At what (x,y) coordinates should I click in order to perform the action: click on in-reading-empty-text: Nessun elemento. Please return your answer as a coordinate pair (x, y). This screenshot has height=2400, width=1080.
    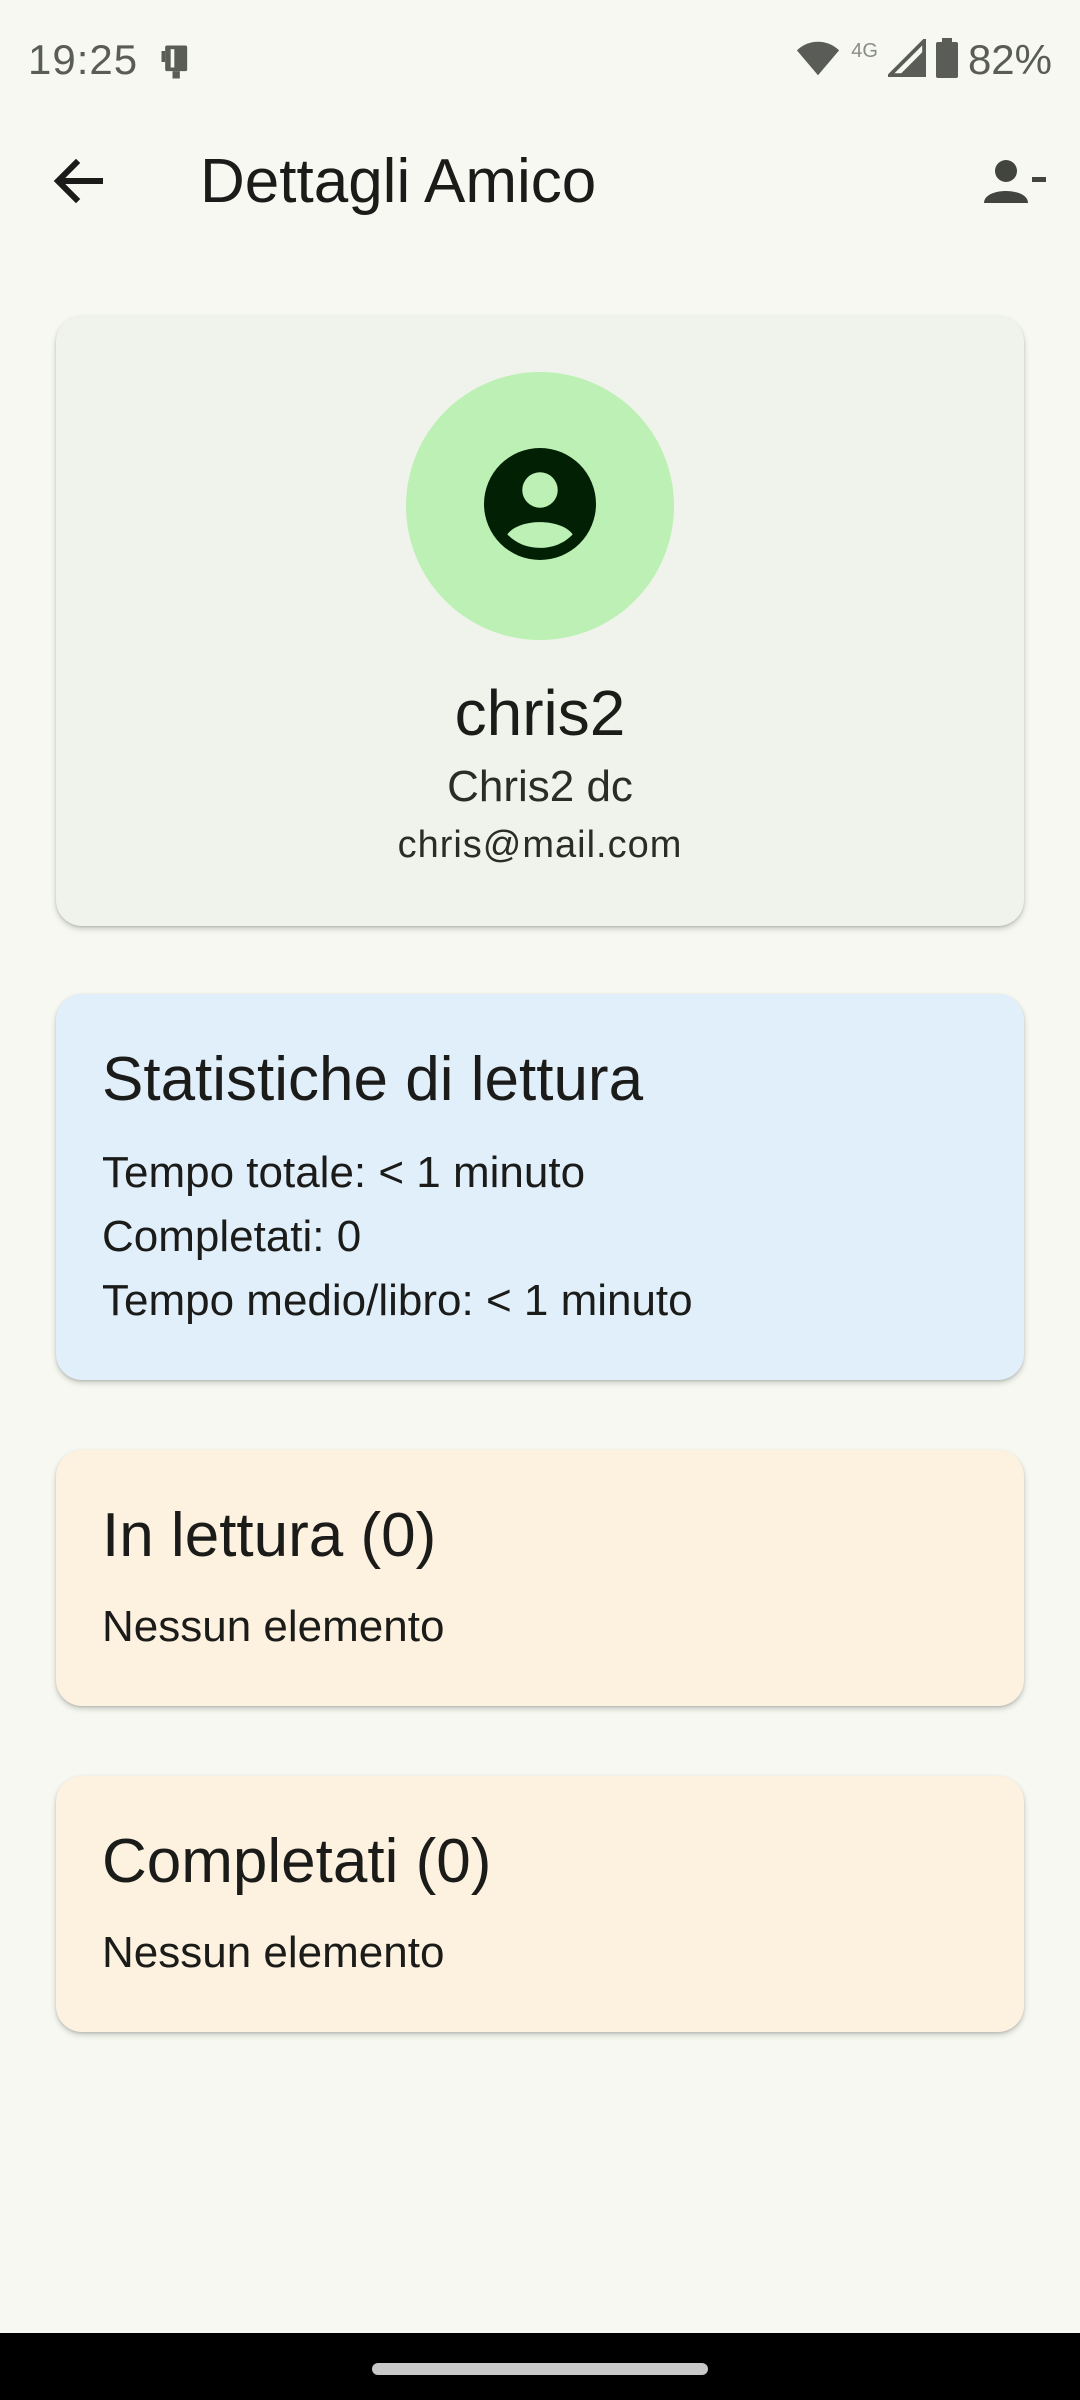
    Looking at the image, I should click on (273, 1626).